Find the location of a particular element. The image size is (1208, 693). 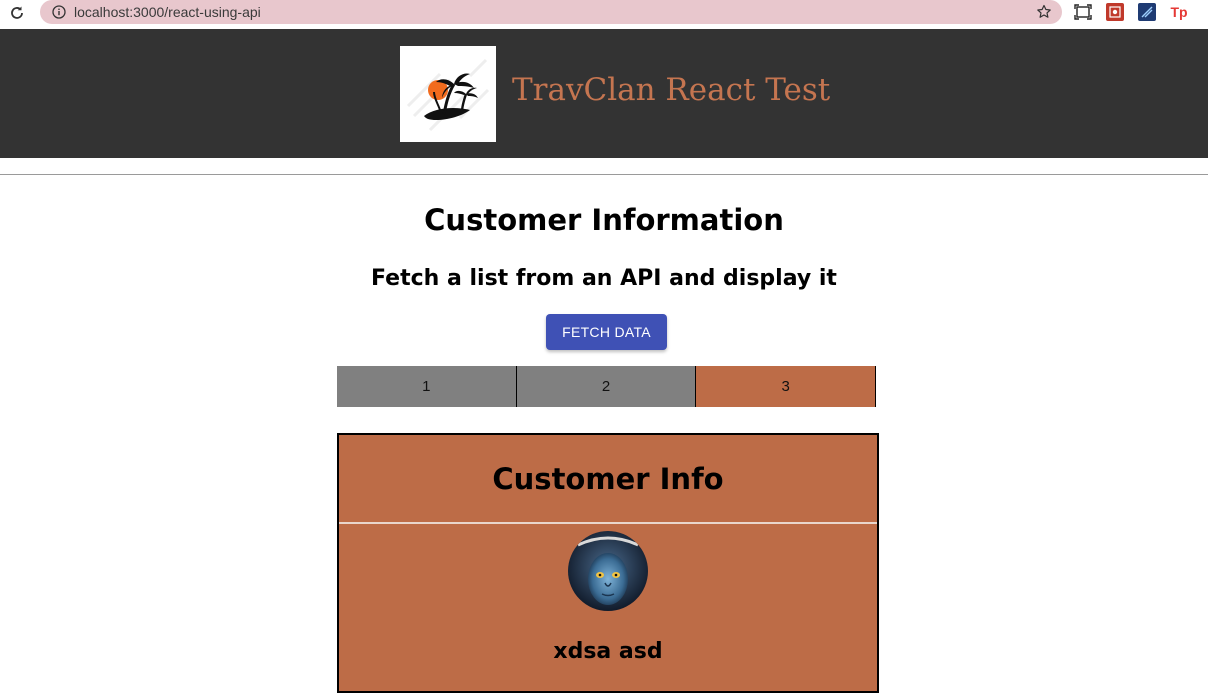

browser-toolbar: localhost:3000/react-using-api Tp is located at coordinates (604, 14).